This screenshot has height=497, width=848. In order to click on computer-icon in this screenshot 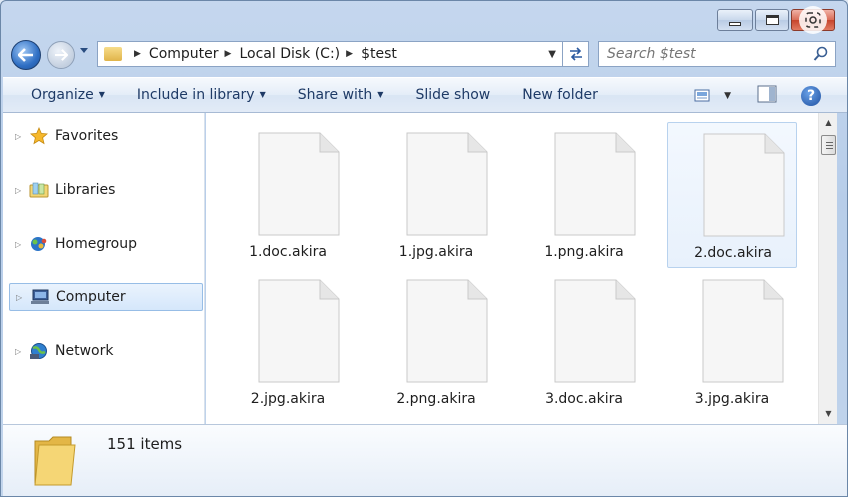, I will do `click(40, 297)`.